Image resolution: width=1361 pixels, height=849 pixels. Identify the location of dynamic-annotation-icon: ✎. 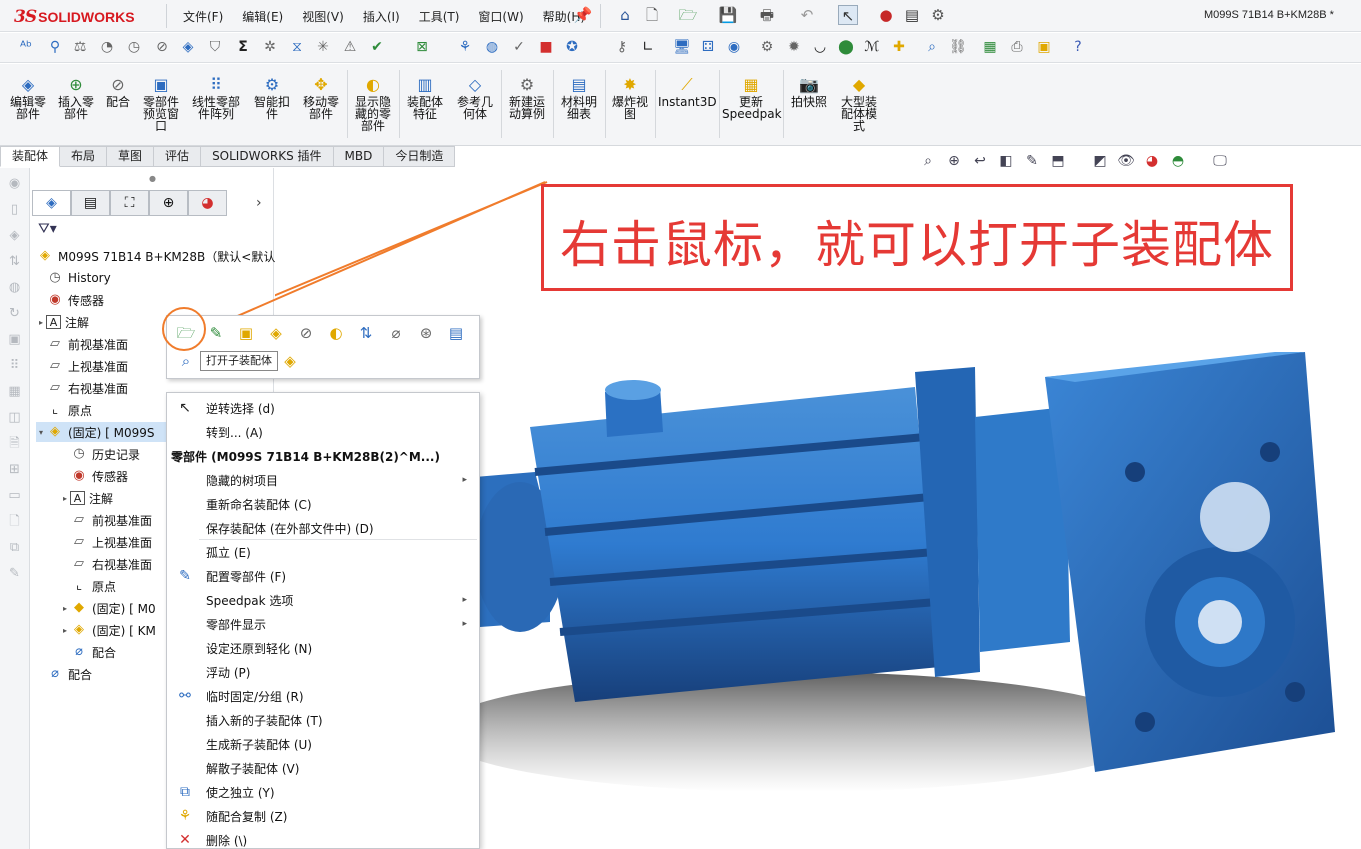
(1032, 161).